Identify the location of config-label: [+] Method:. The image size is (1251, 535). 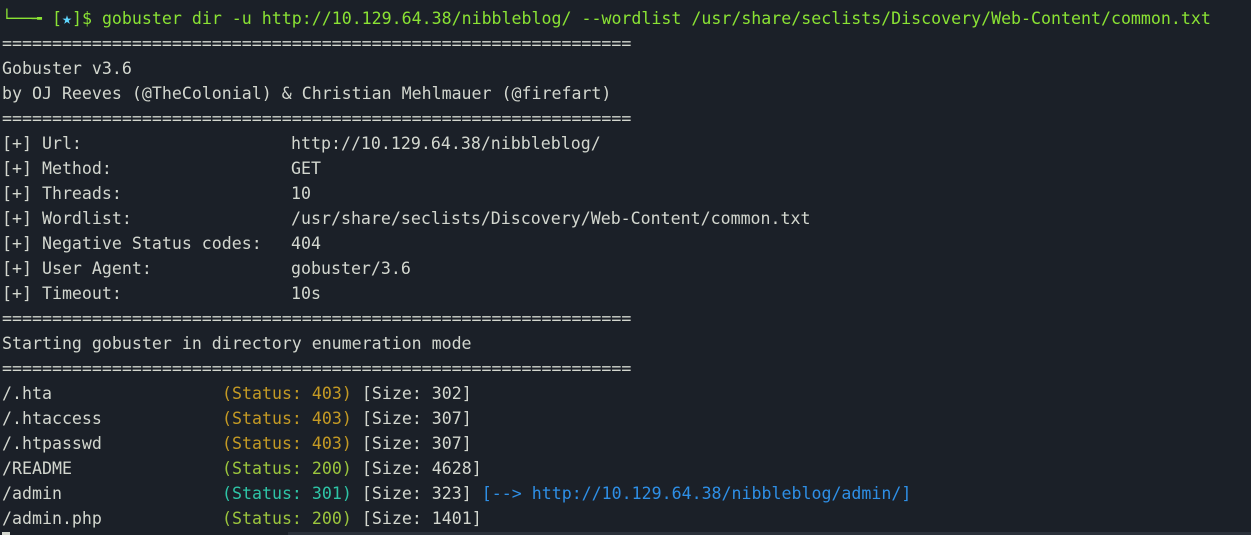
(57, 168).